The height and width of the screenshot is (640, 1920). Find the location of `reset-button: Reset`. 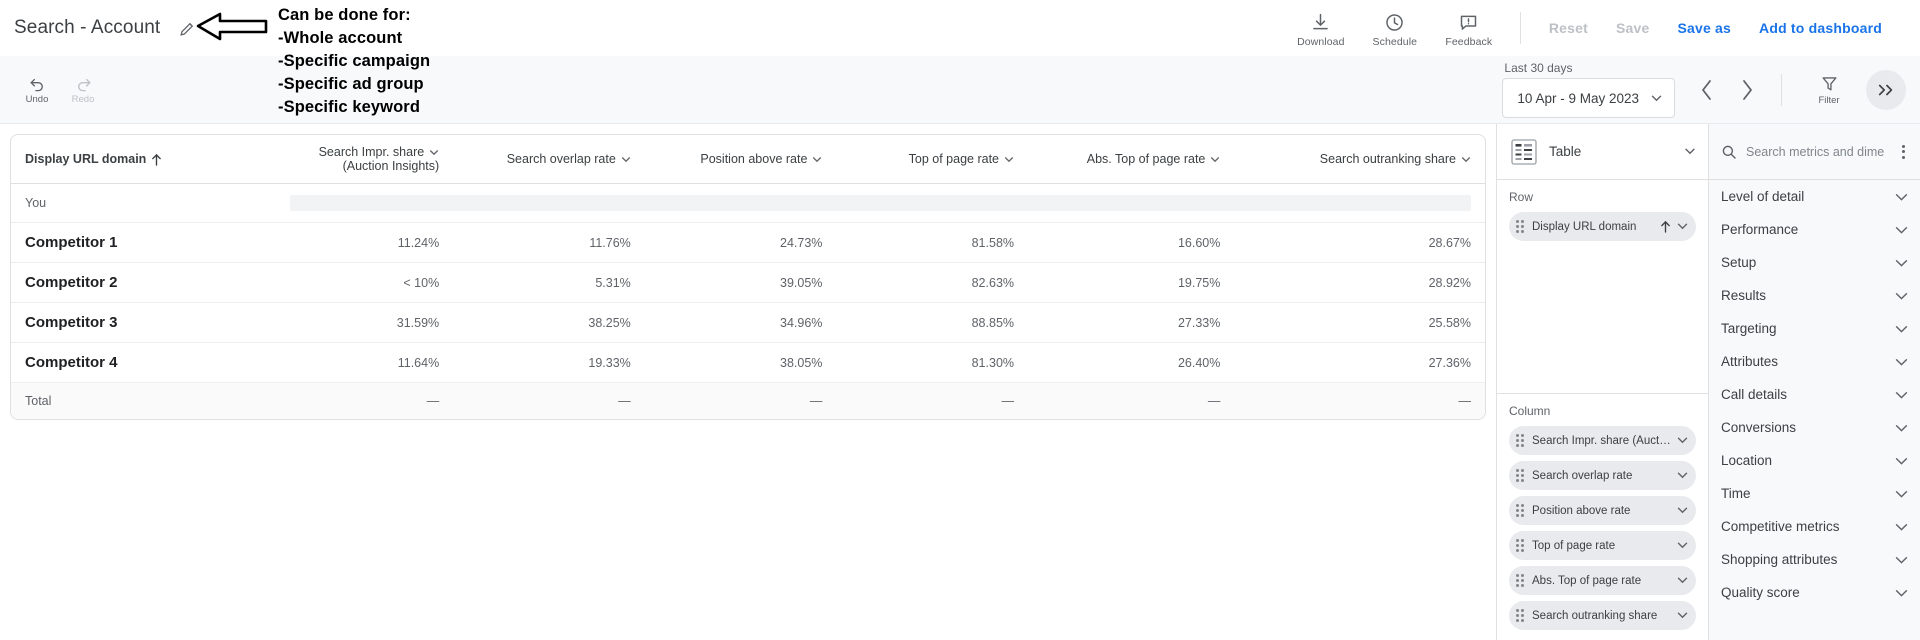

reset-button: Reset is located at coordinates (1568, 28).